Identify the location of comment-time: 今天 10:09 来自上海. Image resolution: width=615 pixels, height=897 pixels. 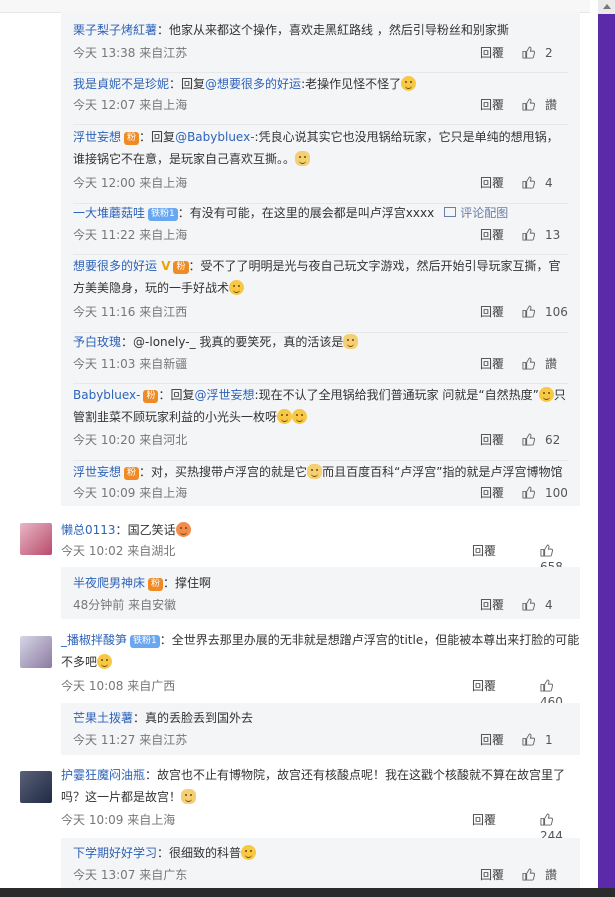
(118, 820).